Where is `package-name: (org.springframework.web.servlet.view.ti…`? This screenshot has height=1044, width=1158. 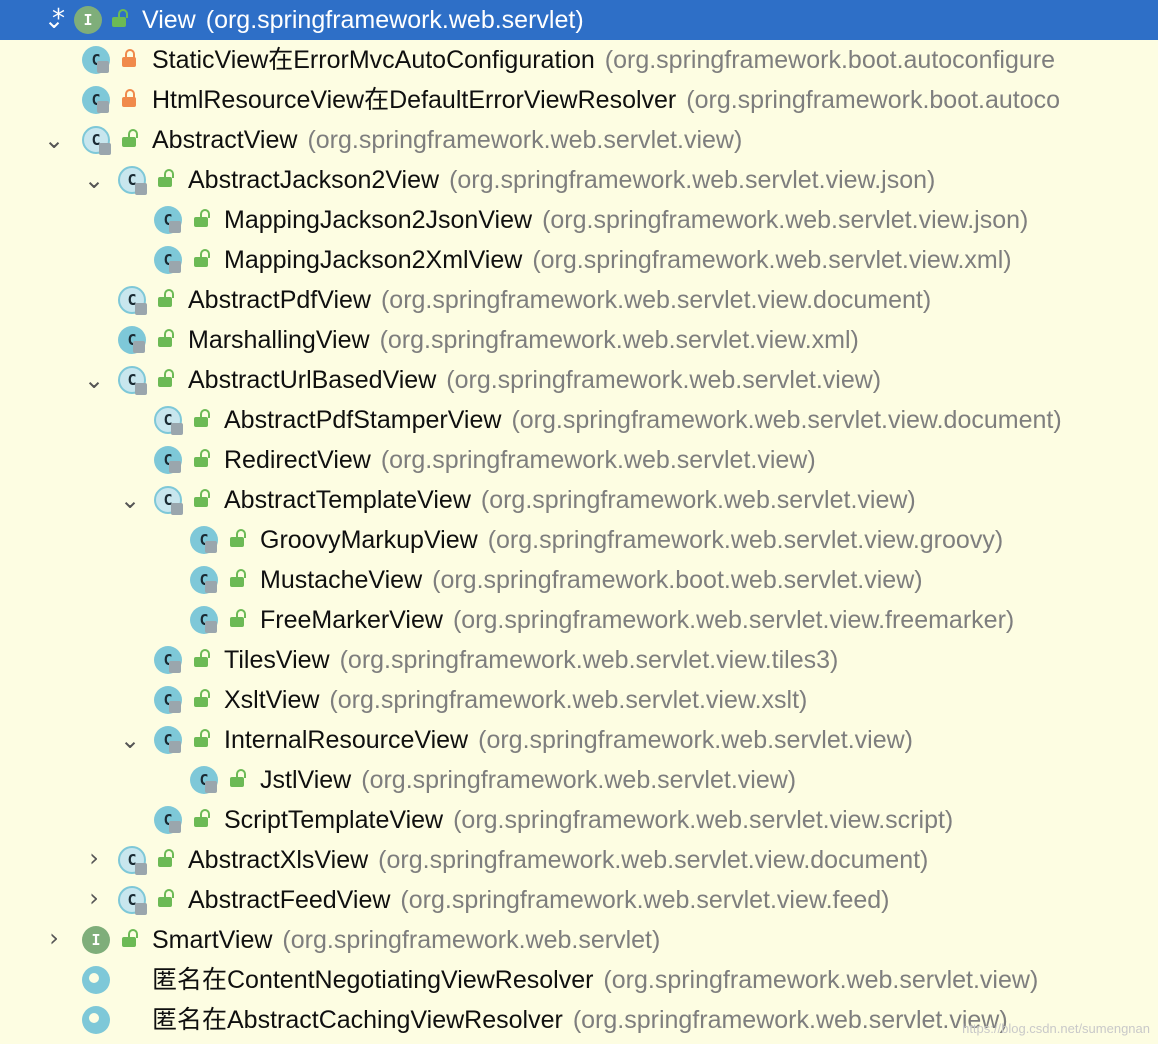
package-name: (org.springframework.web.servlet.view.ti… is located at coordinates (589, 660).